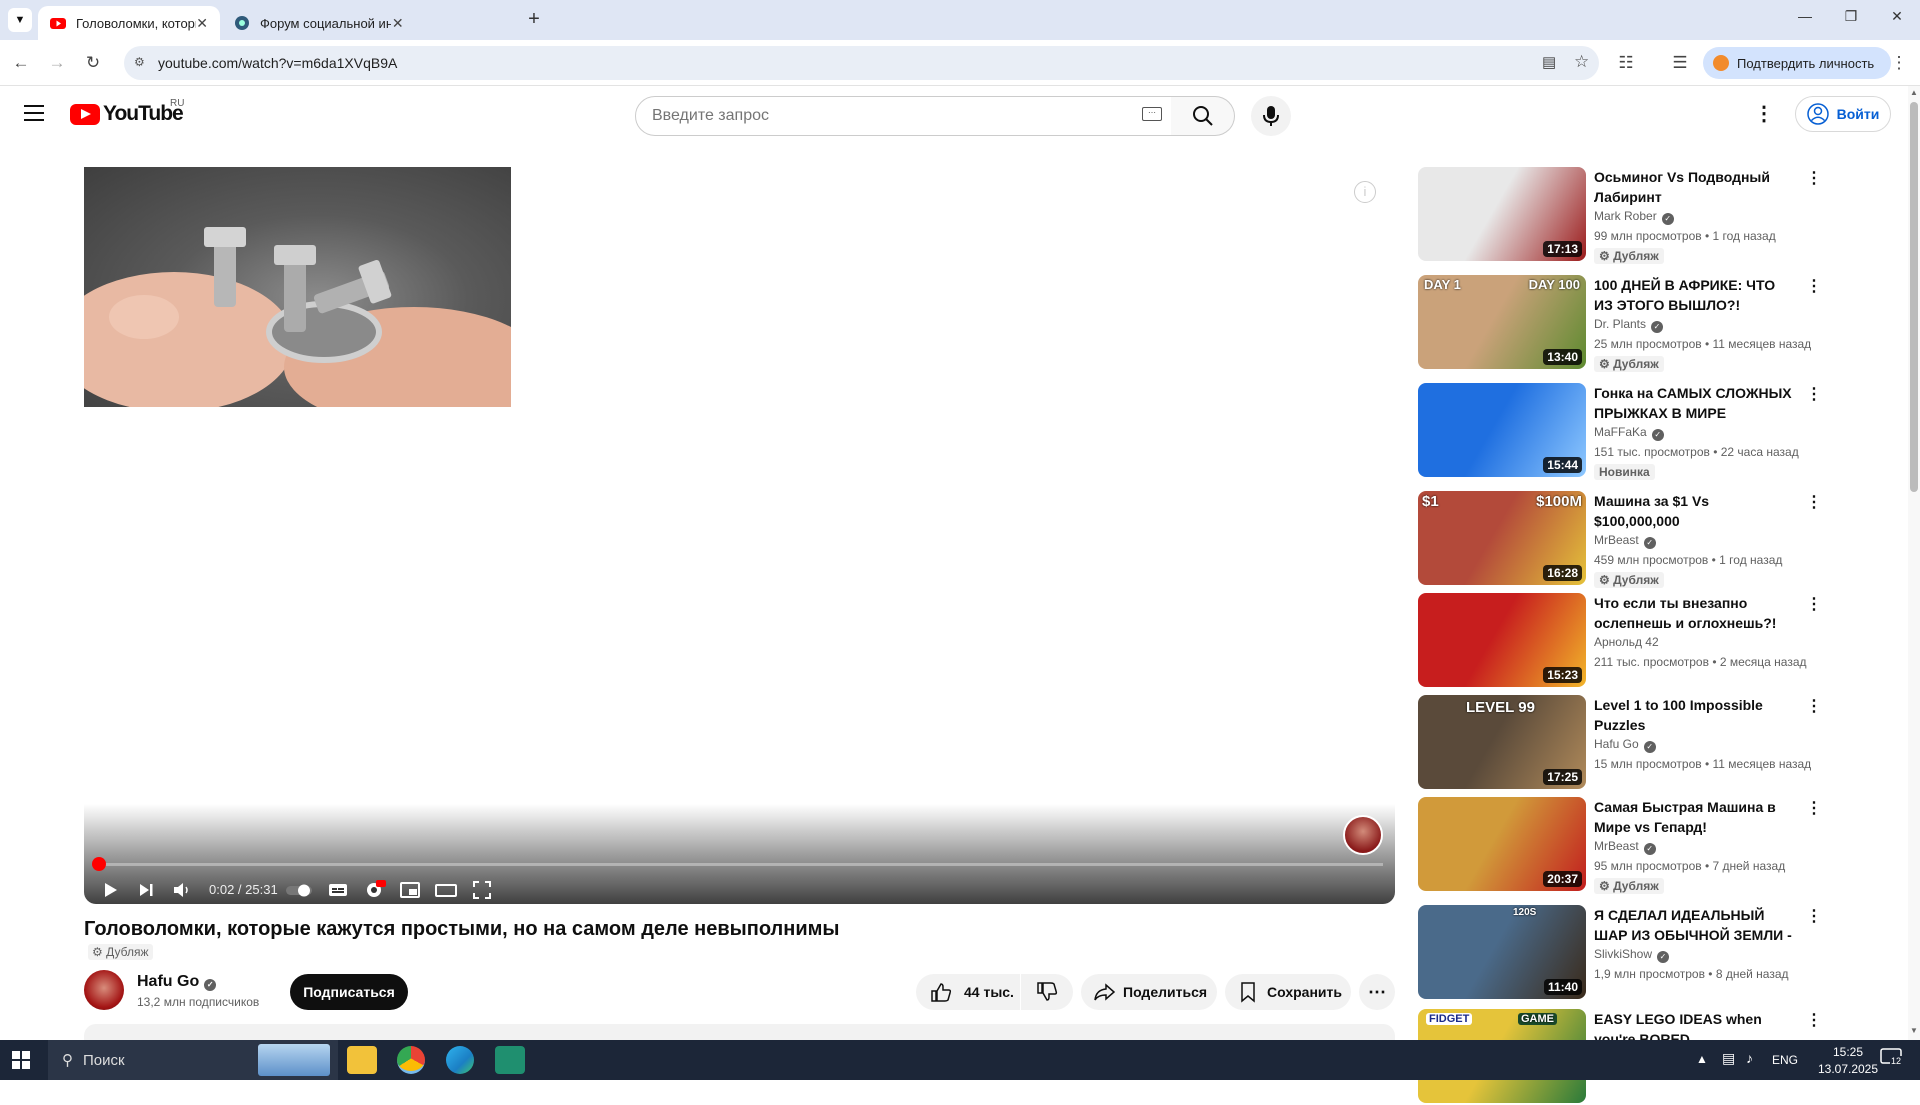 The height and width of the screenshot is (1105, 1920). I want to click on app-window-icon, so click(510, 1060).